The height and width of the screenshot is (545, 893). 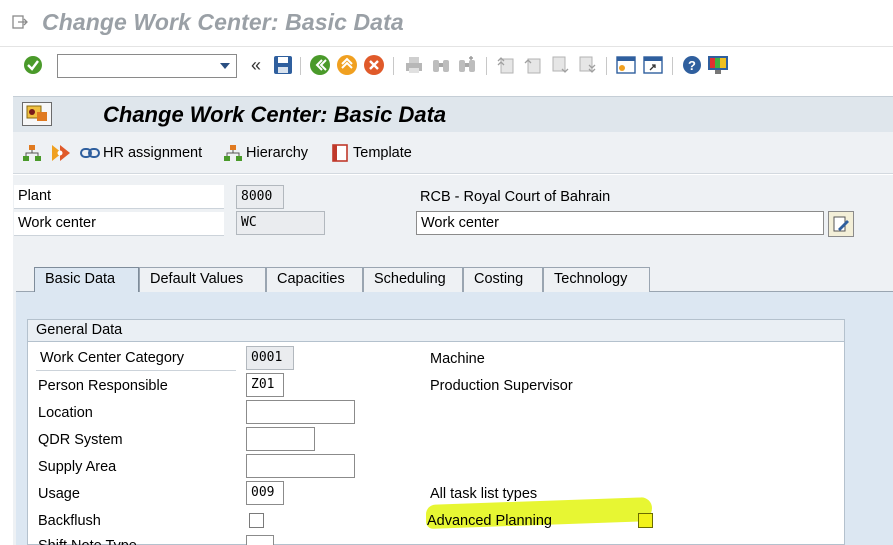 I want to click on hierarchy-button: Hierarchy, so click(x=265, y=153).